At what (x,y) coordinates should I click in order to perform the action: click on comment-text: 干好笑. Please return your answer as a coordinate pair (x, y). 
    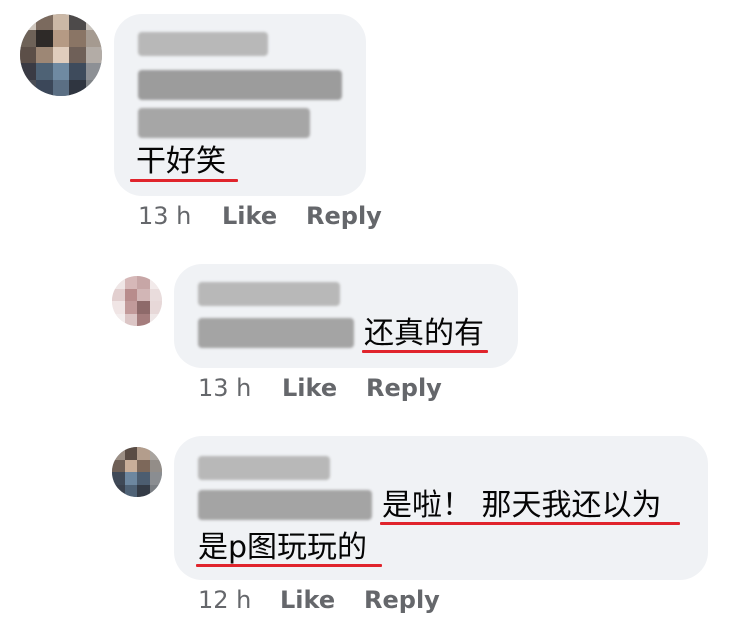
    Looking at the image, I should click on (181, 161).